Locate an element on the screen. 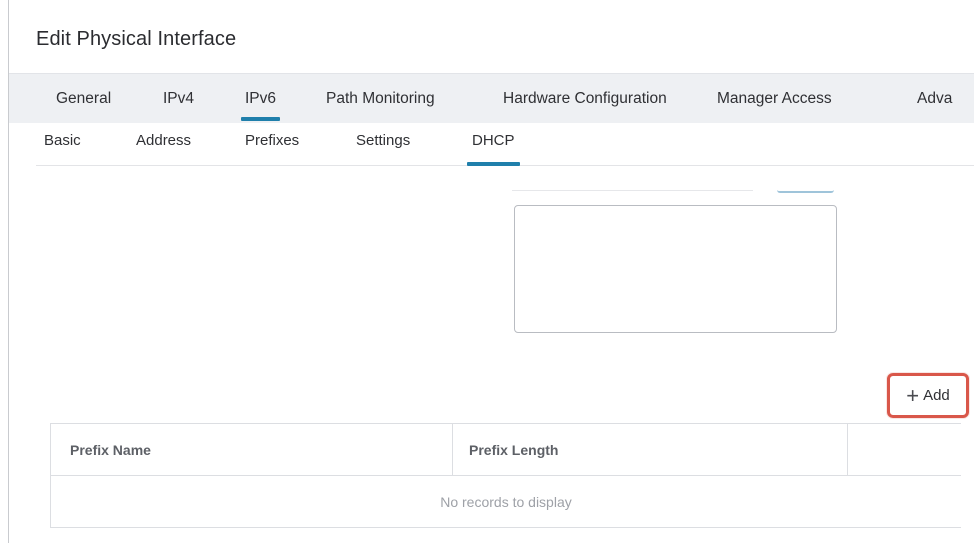 The image size is (974, 543). tab-general: General is located at coordinates (83, 99).